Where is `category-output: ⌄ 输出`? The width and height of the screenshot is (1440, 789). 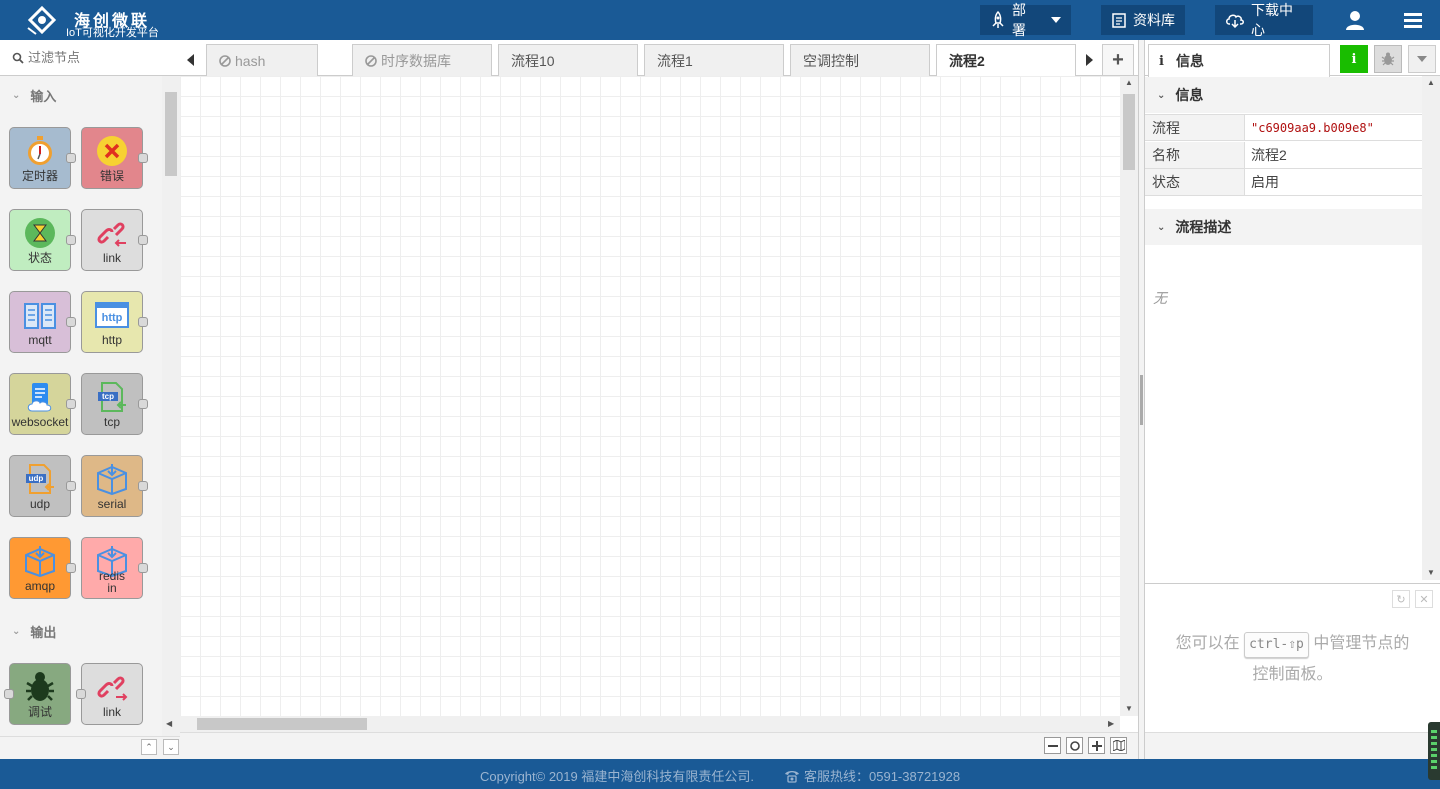
category-output: ⌄ 输出 is located at coordinates (81, 631).